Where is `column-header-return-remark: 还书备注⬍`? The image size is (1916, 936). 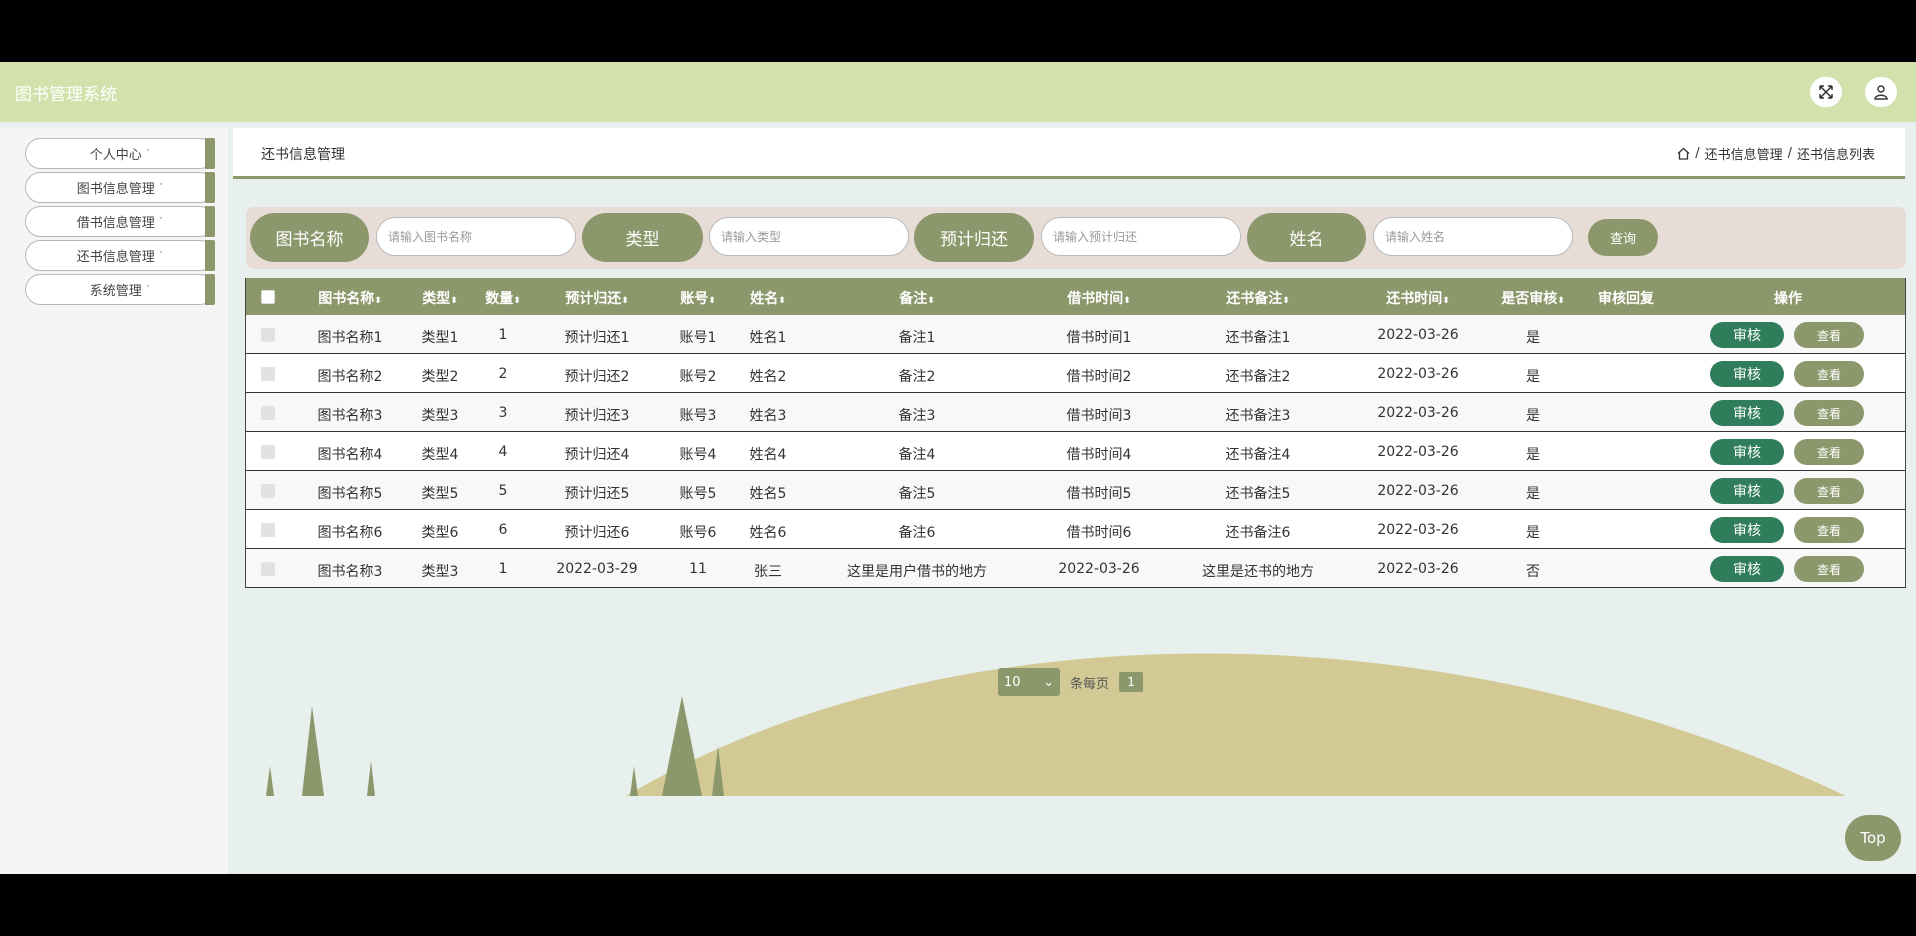 column-header-return-remark: 还书备注⬍ is located at coordinates (1258, 298).